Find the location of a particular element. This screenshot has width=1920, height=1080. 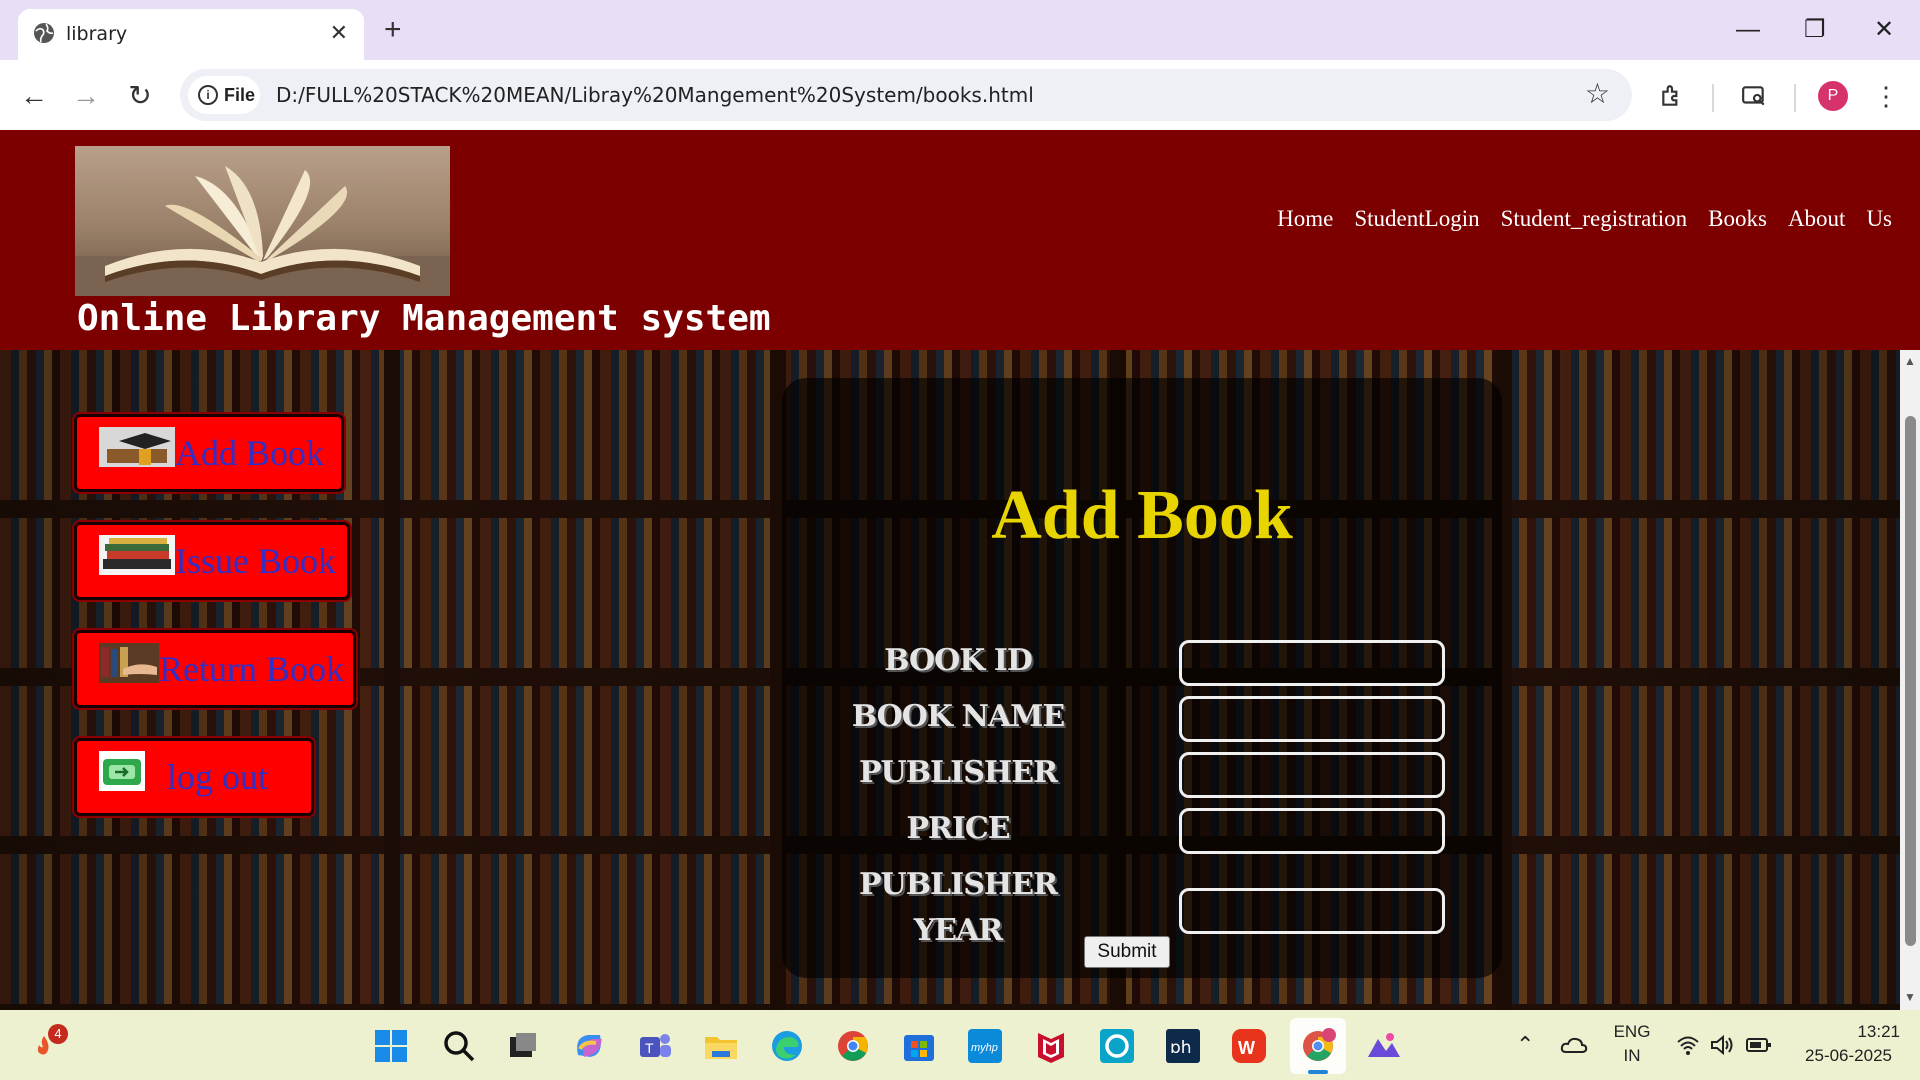

svg-text: myhp is located at coordinates (984, 1048).